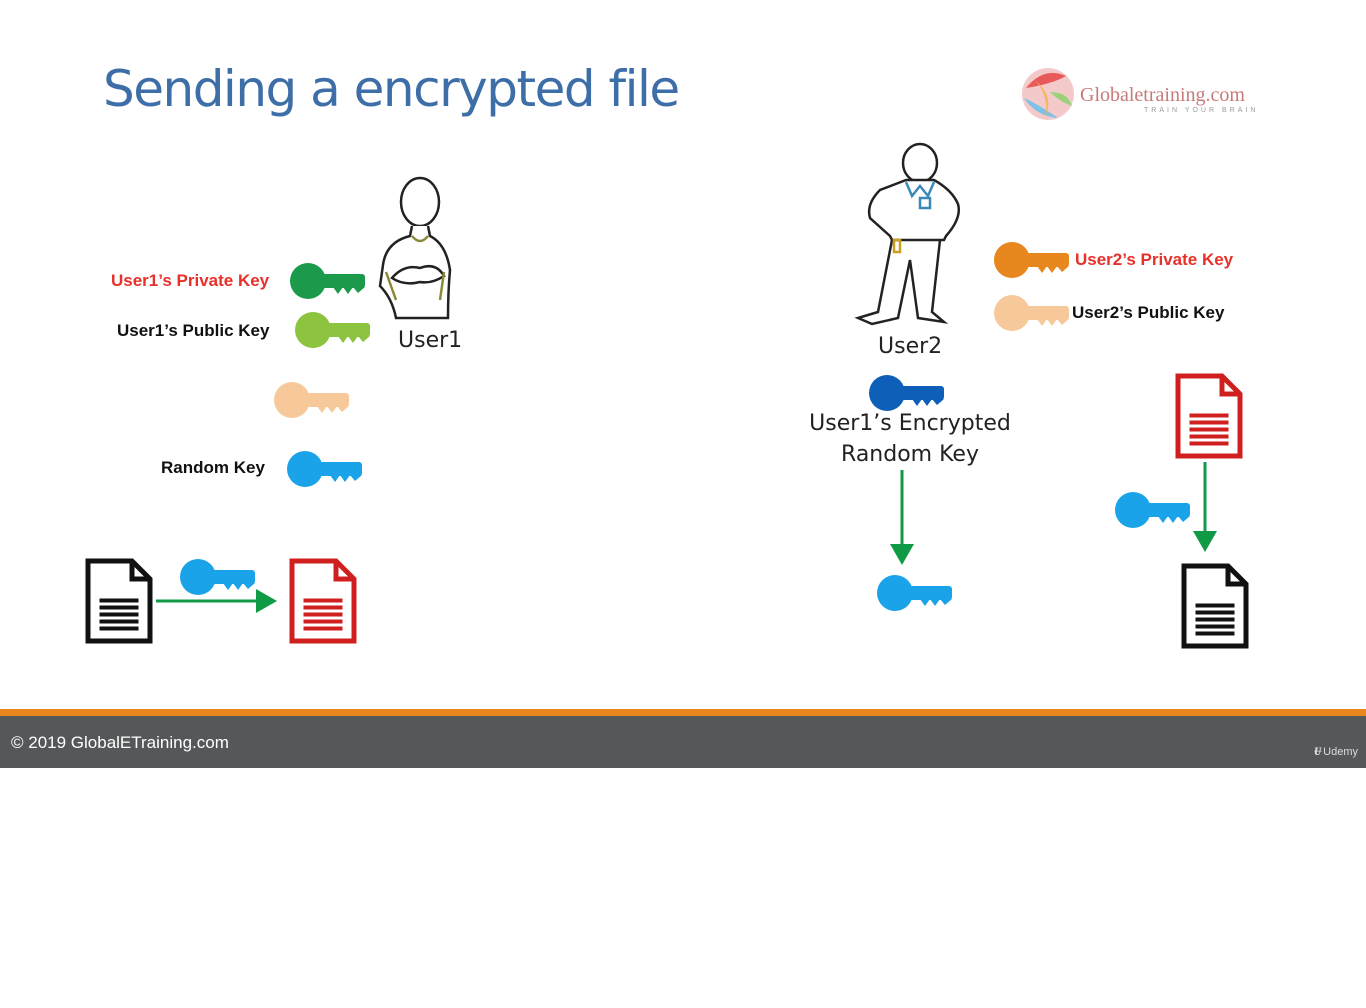 This screenshot has width=1366, height=1008. What do you see at coordinates (683, 742) in the screenshot?
I see `footer-bar: © 2019 GlobalETraining.com ᵾ Udemy` at bounding box center [683, 742].